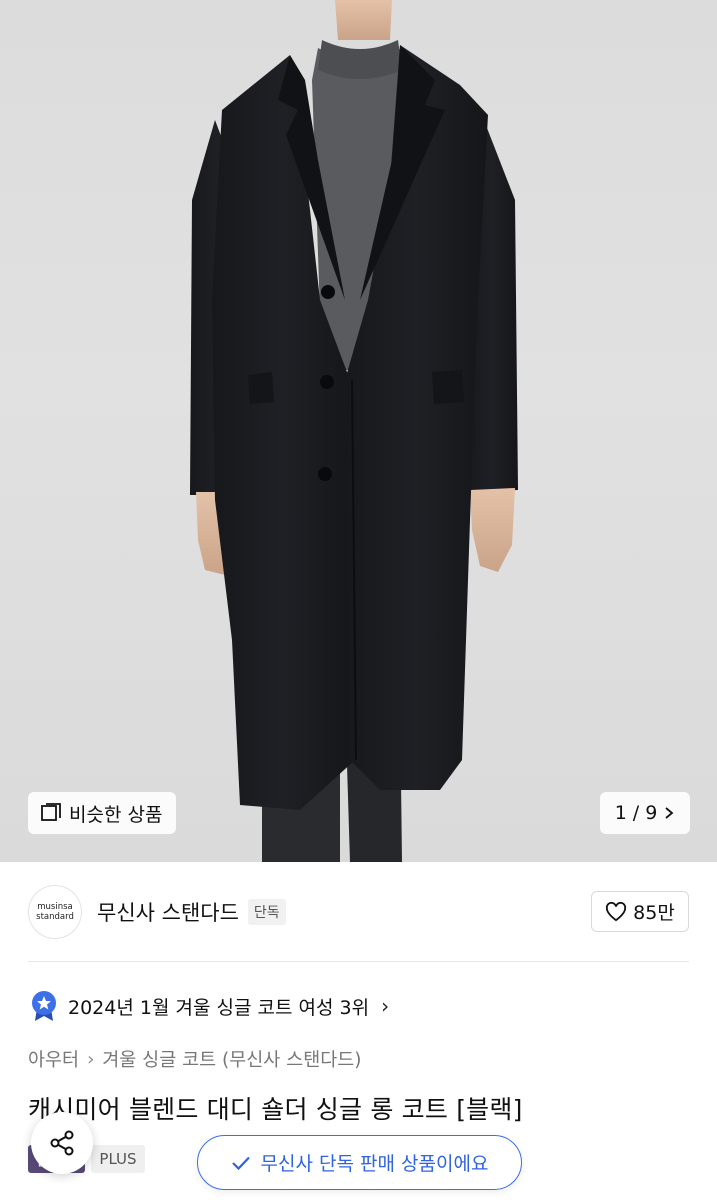 This screenshot has height=1200, width=717. What do you see at coordinates (374, 1164) in the screenshot?
I see `exclusive-notice-text: 무신사 단독 판매 상품이에요` at bounding box center [374, 1164].